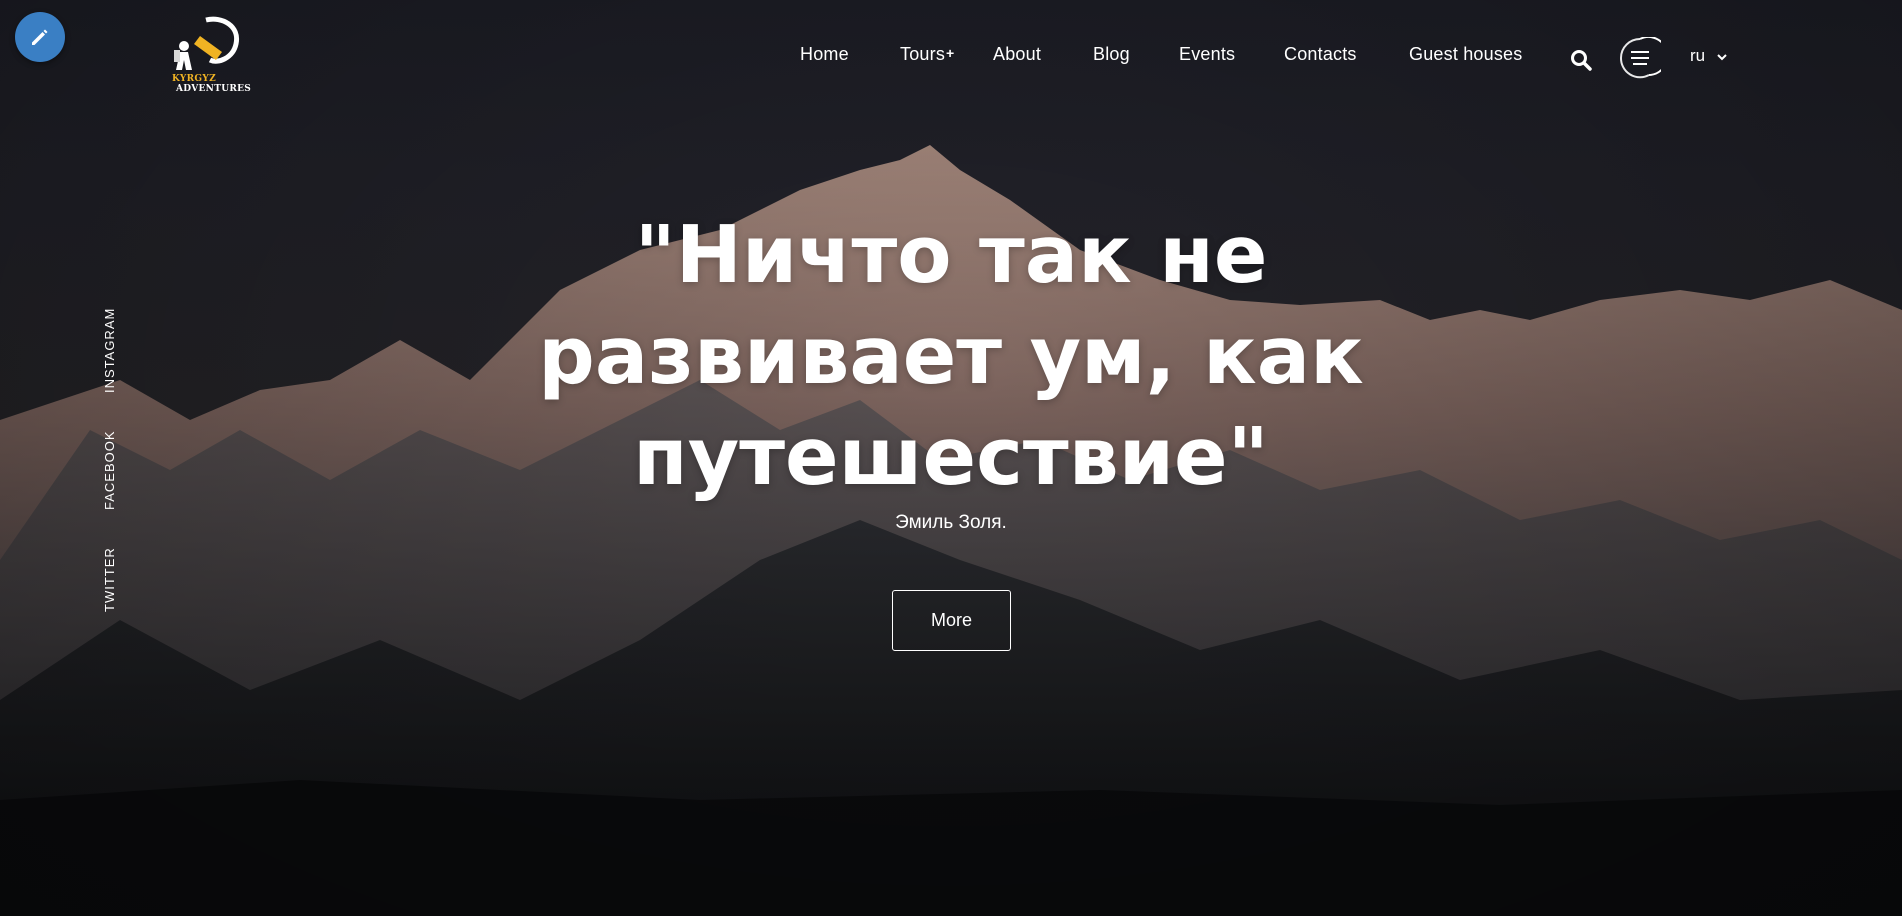 The width and height of the screenshot is (1902, 916). Describe the element at coordinates (951, 457) in the screenshot. I see `hero-quote-line: путешествие"` at that location.